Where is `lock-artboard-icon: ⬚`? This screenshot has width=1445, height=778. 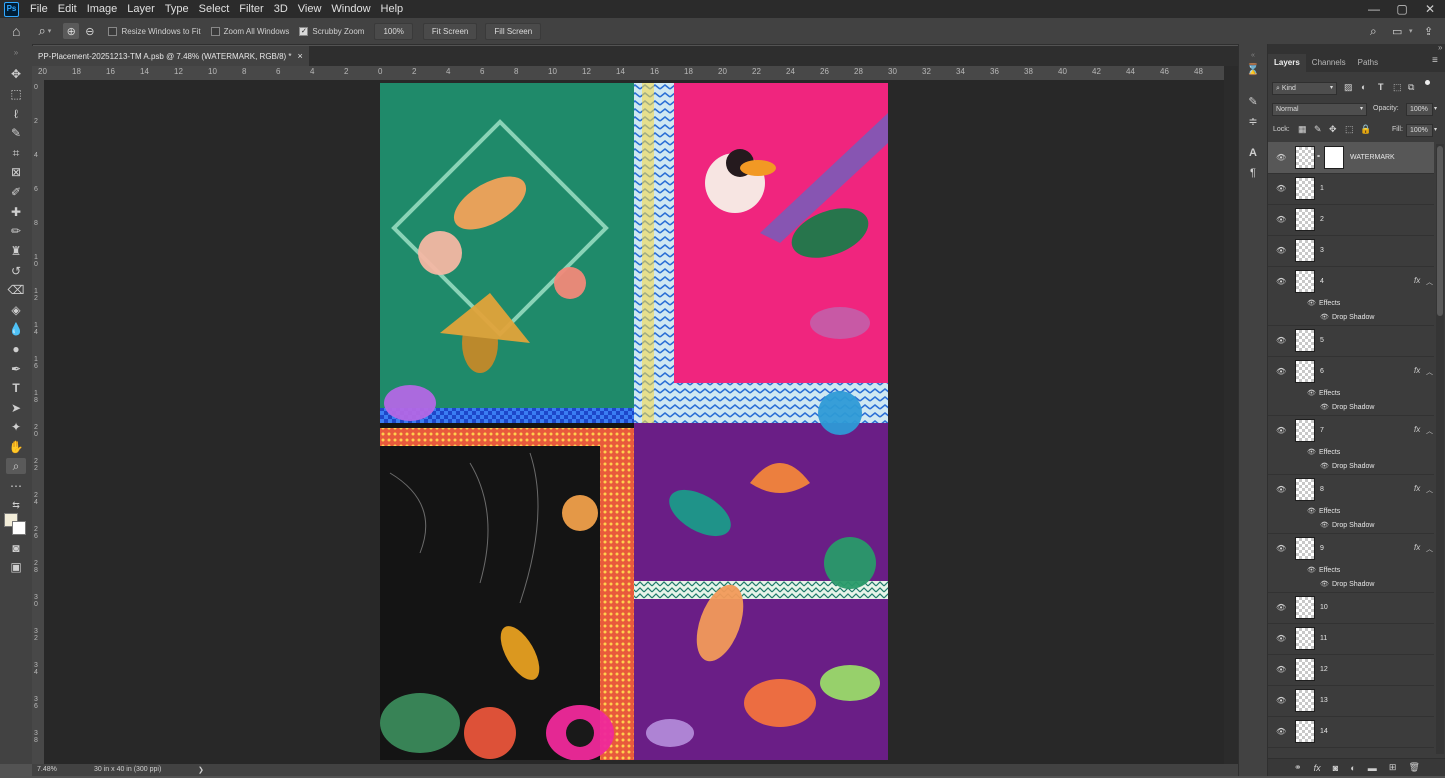 lock-artboard-icon: ⬚ is located at coordinates (1349, 129).